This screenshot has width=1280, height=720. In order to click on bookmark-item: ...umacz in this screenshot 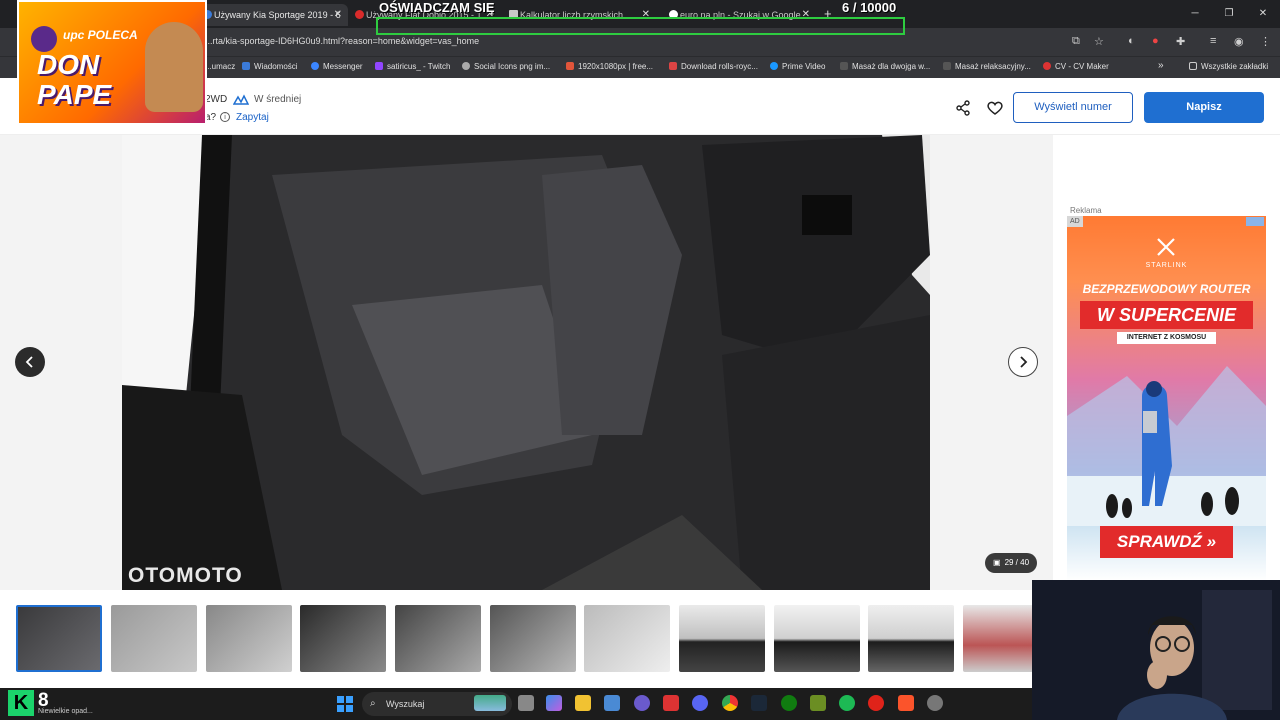, I will do `click(220, 66)`.